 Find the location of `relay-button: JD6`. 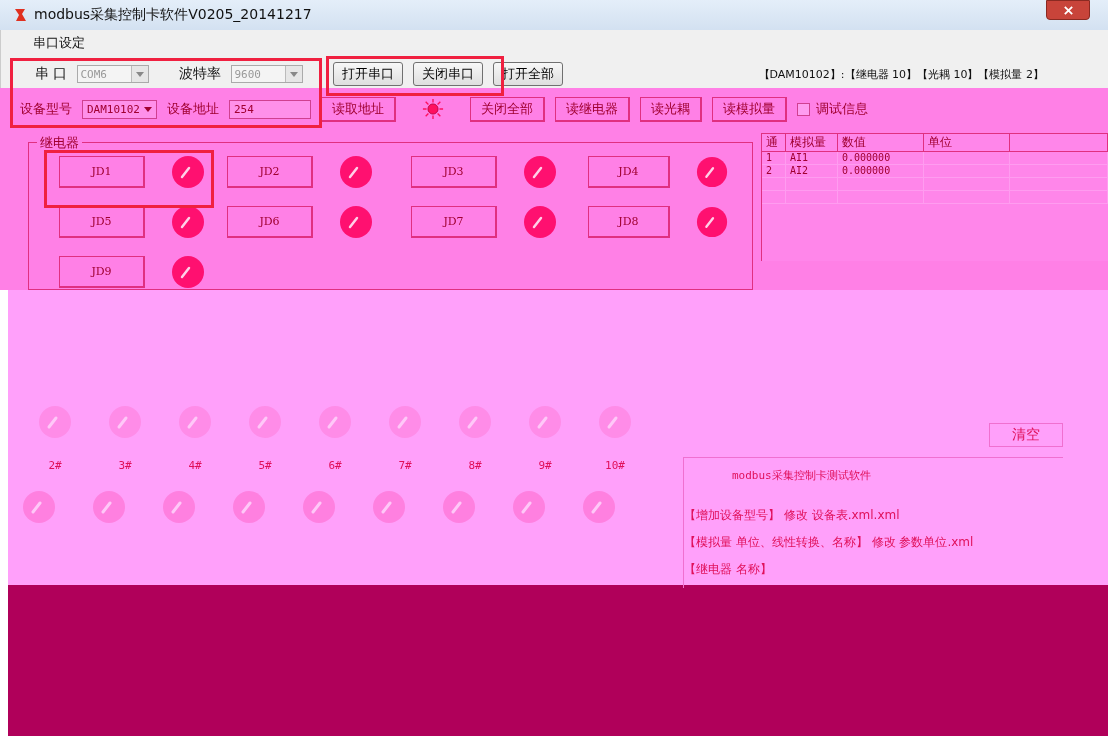

relay-button: JD6 is located at coordinates (270, 222).